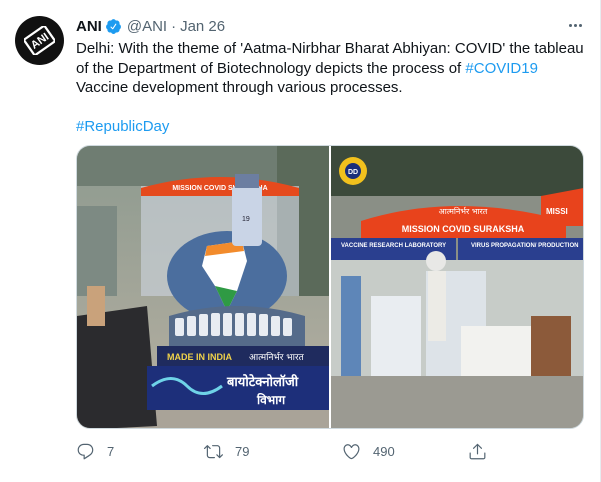  Describe the element at coordinates (557, 211) in the screenshot. I see `banner-right-text: MISSI` at that location.